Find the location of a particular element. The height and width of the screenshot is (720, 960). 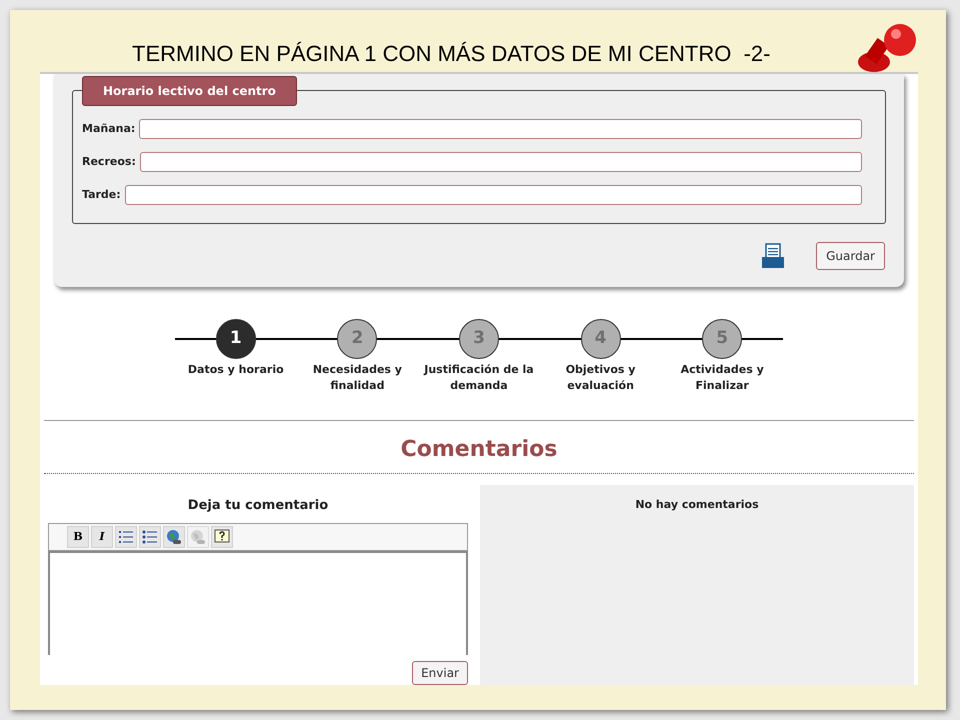

pushpin-icon is located at coordinates (887, 47).